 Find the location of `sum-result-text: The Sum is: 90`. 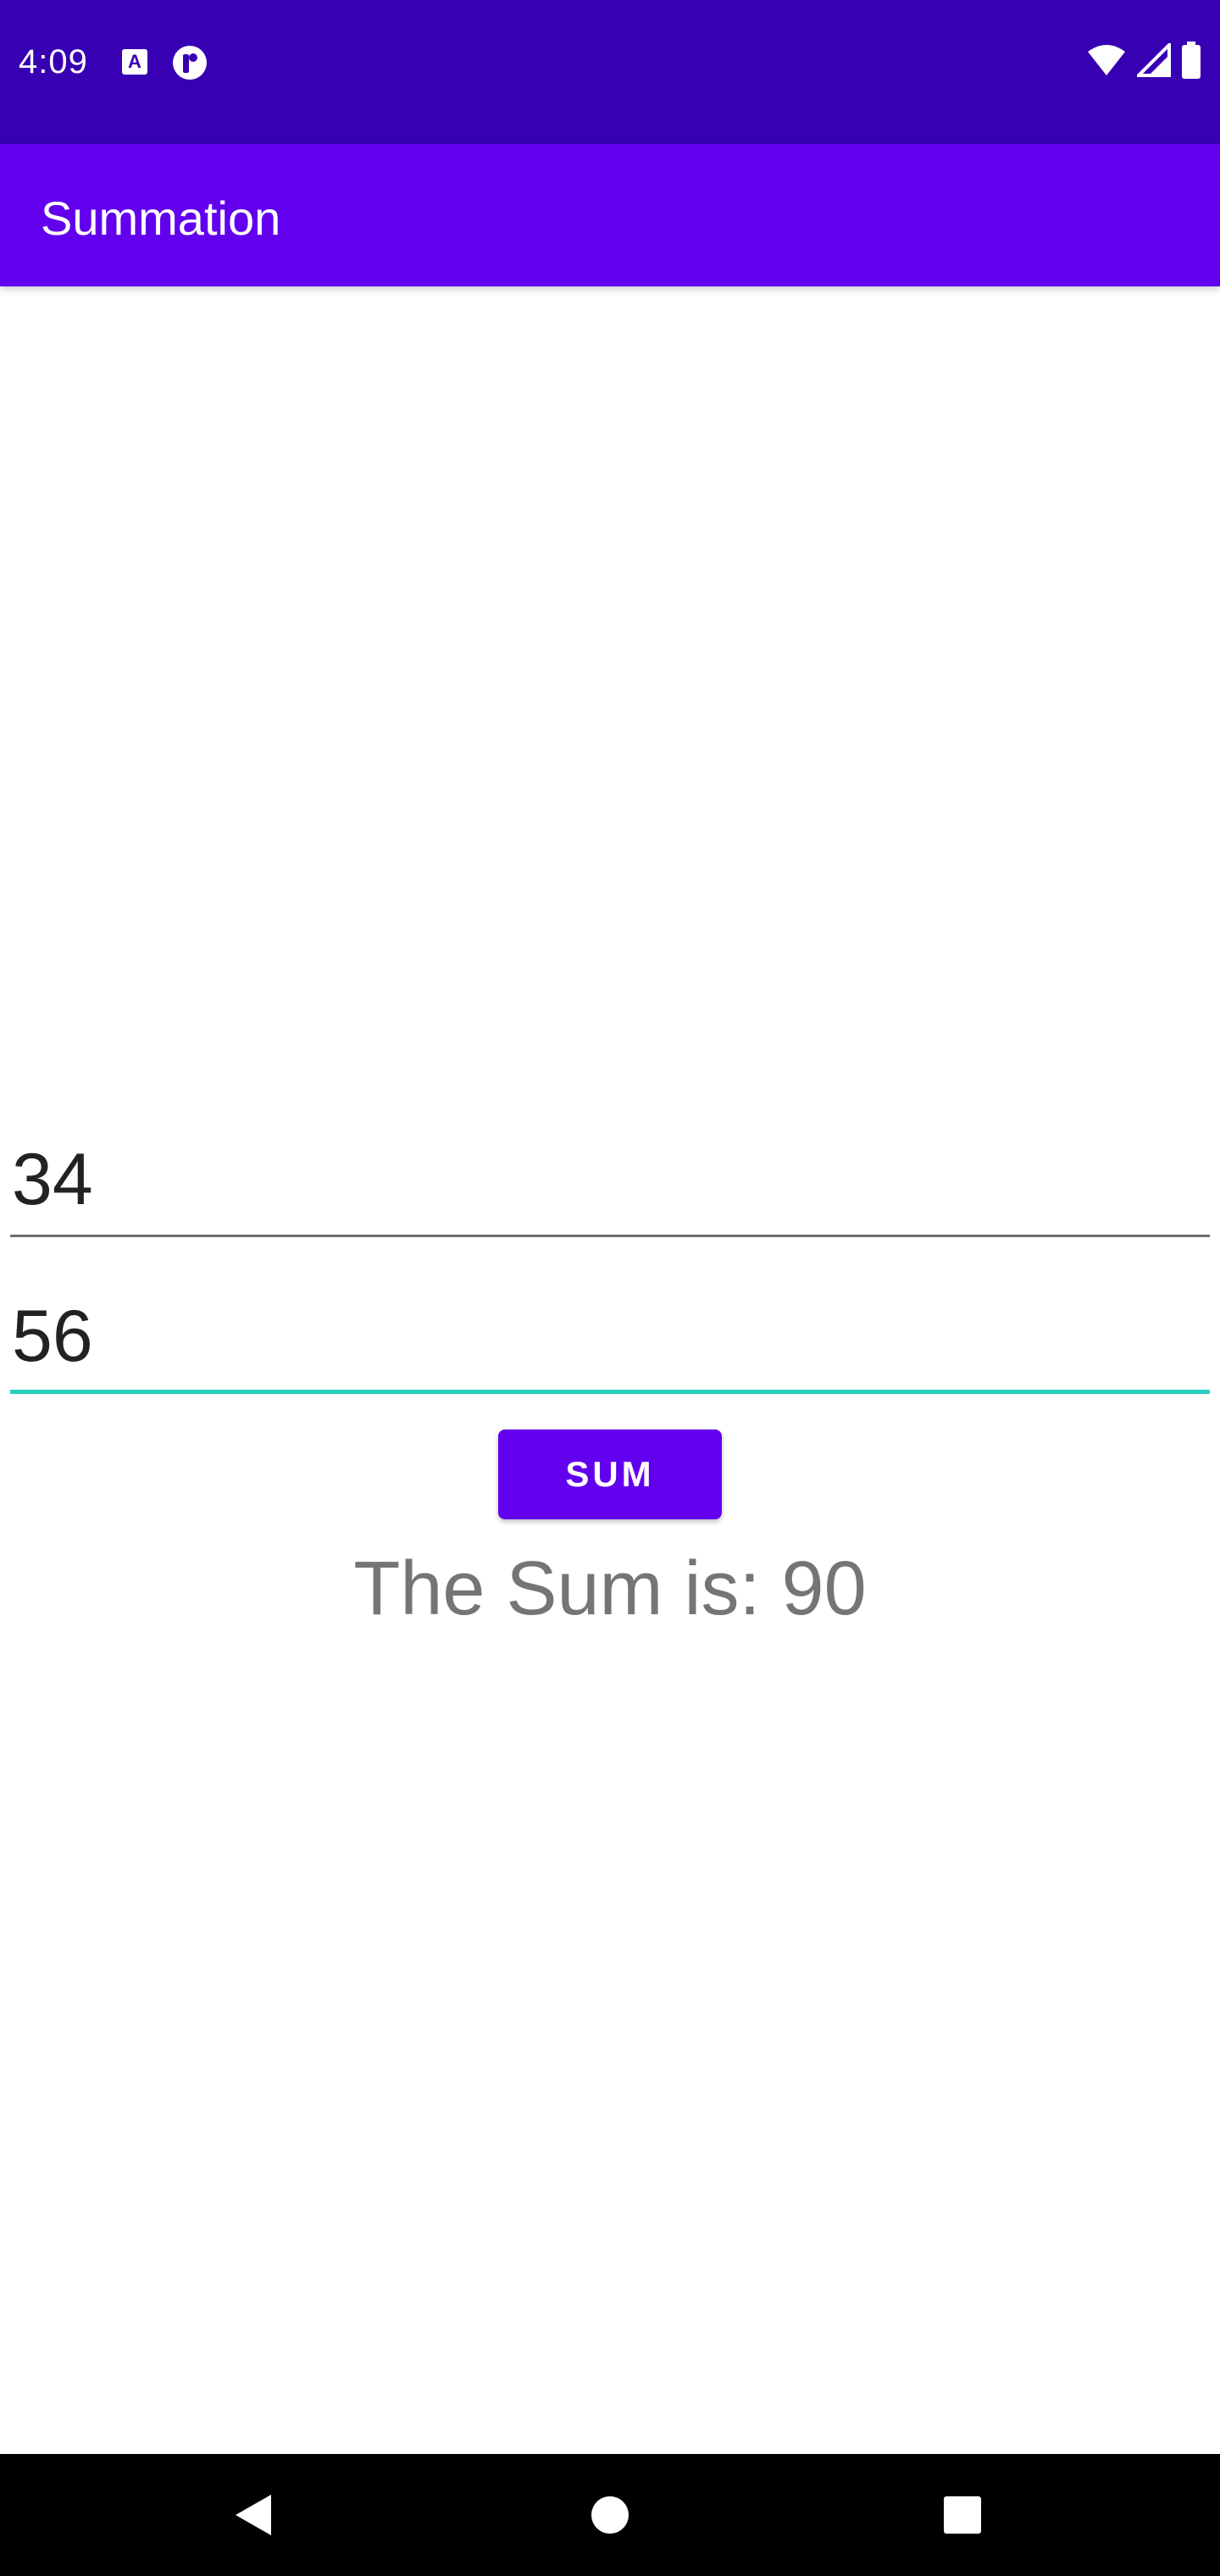

sum-result-text: The Sum is: 90 is located at coordinates (610, 1588).